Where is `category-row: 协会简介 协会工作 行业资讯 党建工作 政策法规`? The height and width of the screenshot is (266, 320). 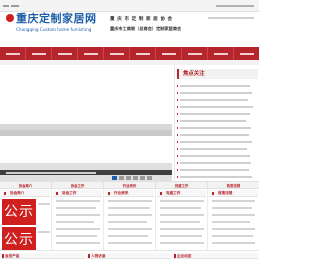 category-row: 协会简介 协会工作 行业资讯 党建工作 政策法规 is located at coordinates (129, 185).